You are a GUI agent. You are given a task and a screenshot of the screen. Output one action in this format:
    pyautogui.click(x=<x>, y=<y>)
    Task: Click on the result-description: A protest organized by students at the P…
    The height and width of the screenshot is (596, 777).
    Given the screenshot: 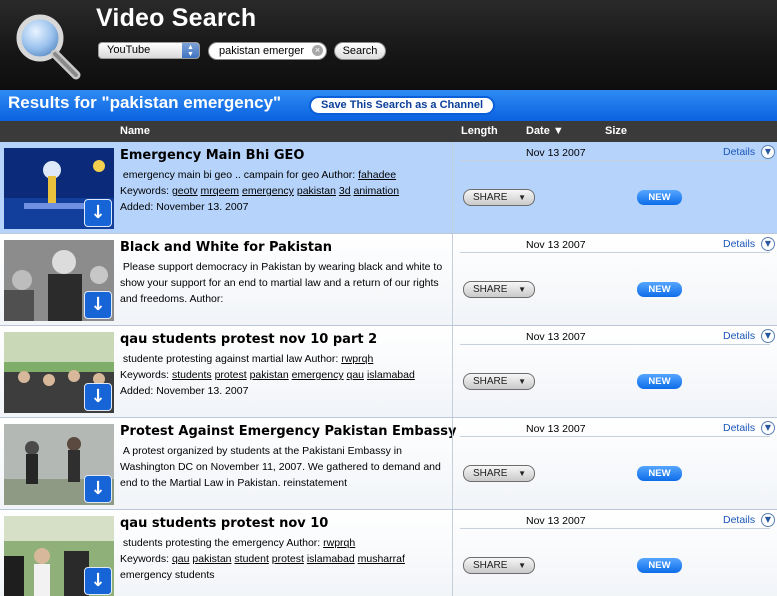 What is the action you would take?
    pyautogui.click(x=280, y=467)
    